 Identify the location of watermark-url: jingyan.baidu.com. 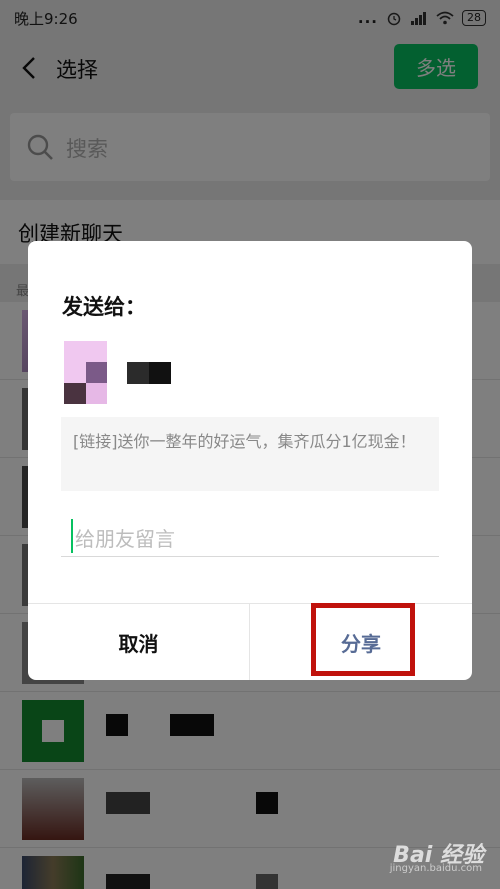
(435, 868).